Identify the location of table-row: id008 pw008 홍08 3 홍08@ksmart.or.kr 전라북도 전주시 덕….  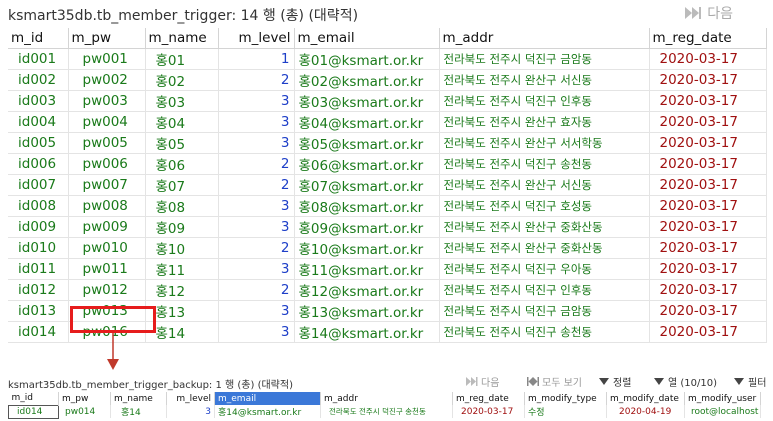
(387, 206).